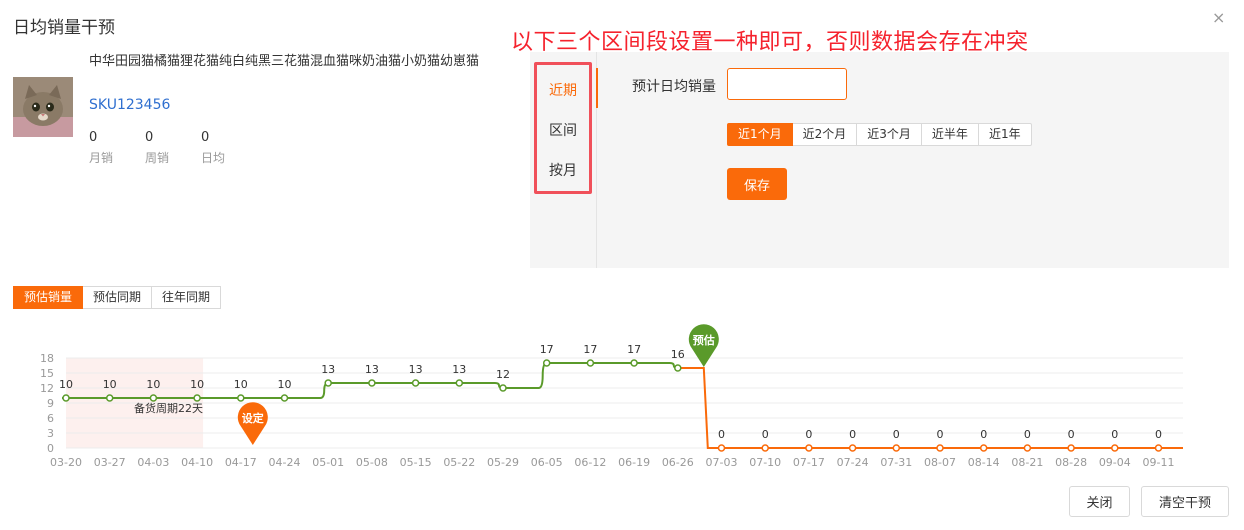  What do you see at coordinates (757, 184) in the screenshot?
I see `save-button: 保存` at bounding box center [757, 184].